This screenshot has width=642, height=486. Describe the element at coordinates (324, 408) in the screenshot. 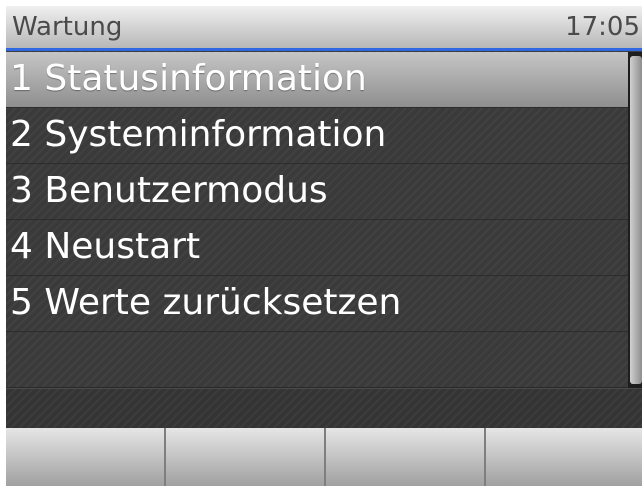

I see `status-strip` at that location.